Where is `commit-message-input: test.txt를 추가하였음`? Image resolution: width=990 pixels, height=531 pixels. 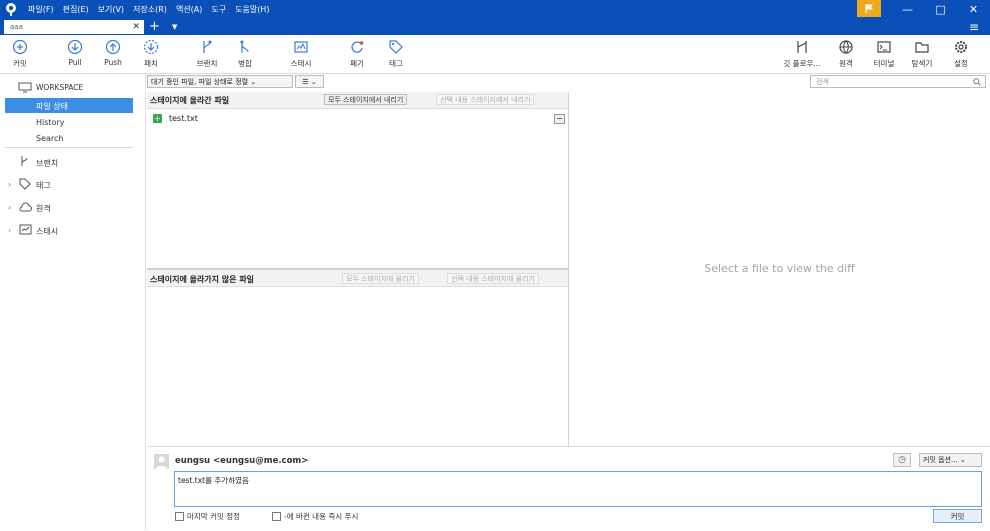 commit-message-input: test.txt를 추가하였음 is located at coordinates (578, 489).